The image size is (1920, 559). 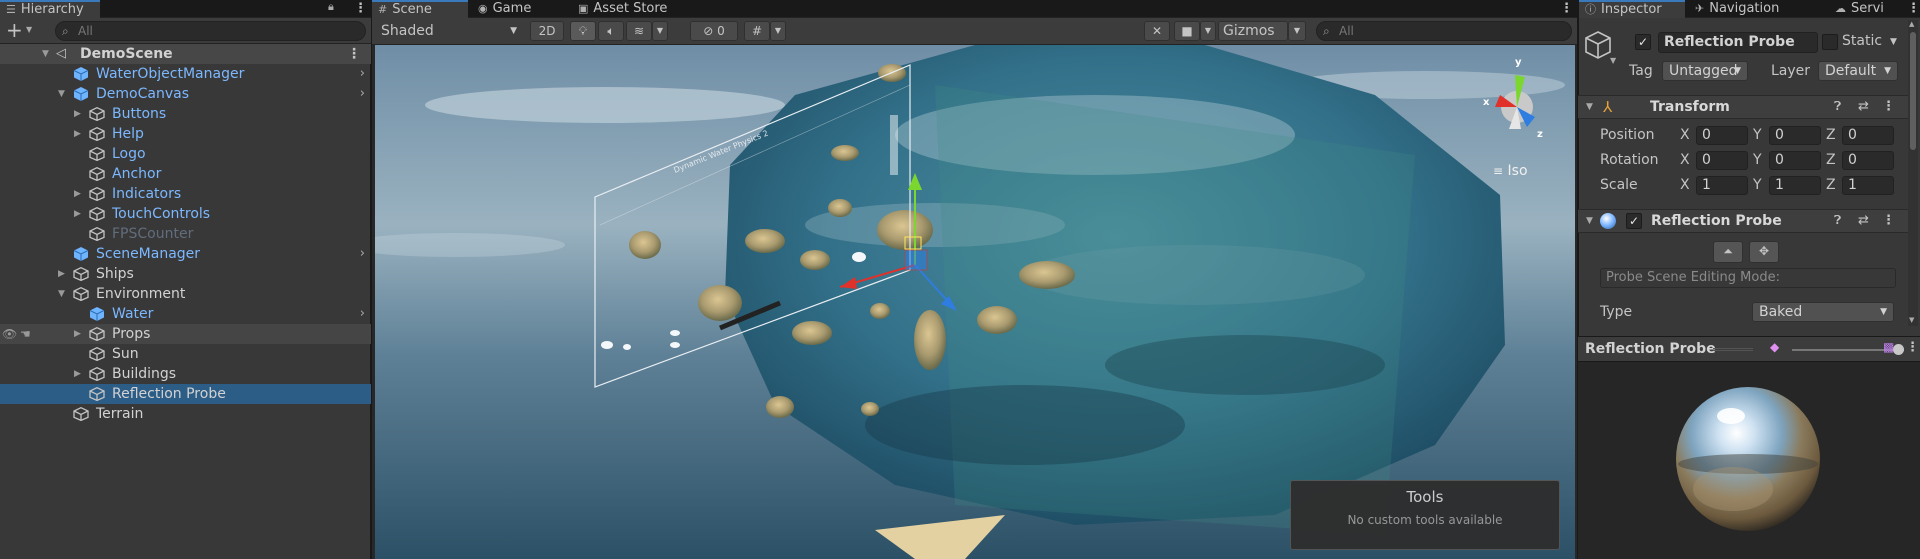 I want to click on lock-icon: 🔒︎, so click(x=331, y=7).